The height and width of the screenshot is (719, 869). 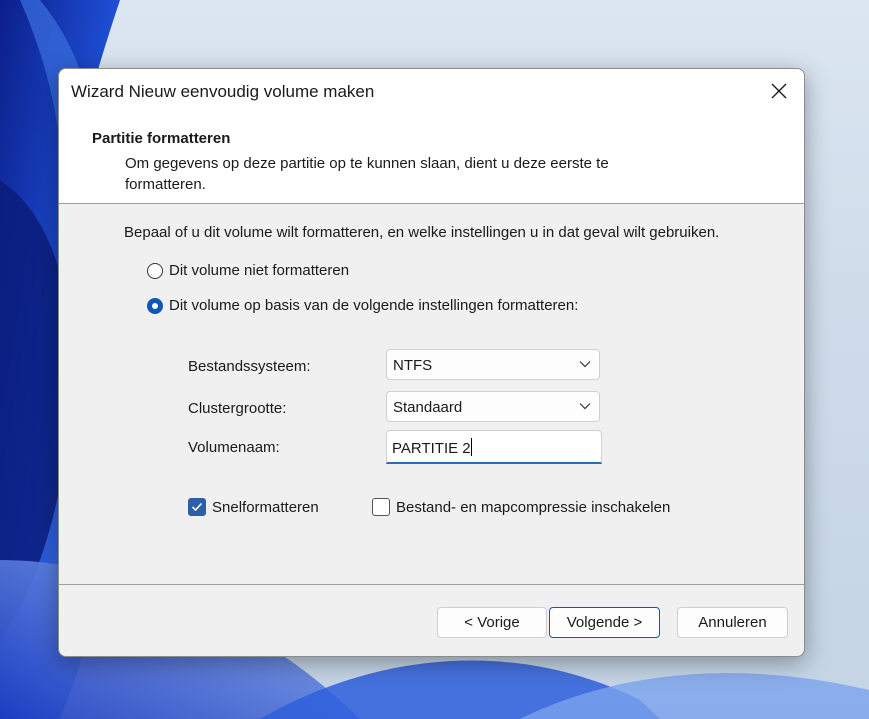 What do you see at coordinates (732, 622) in the screenshot?
I see `cancel-button: Annuleren` at bounding box center [732, 622].